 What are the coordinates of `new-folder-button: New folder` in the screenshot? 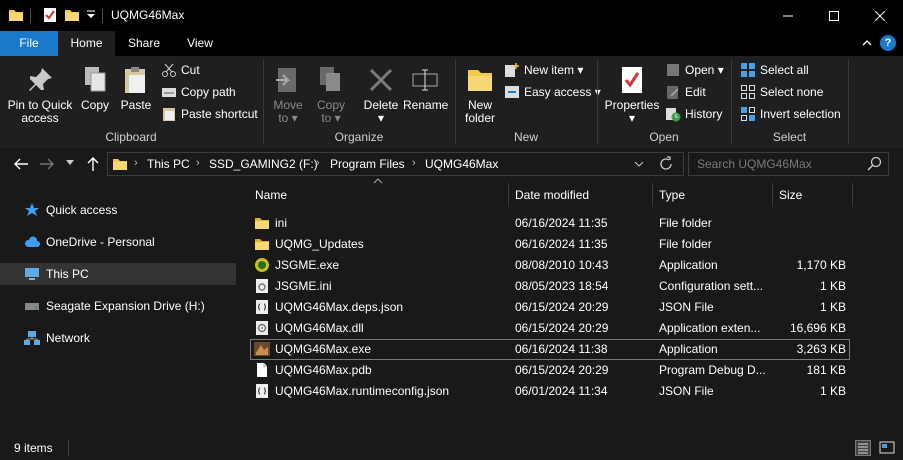 It's located at (480, 94).